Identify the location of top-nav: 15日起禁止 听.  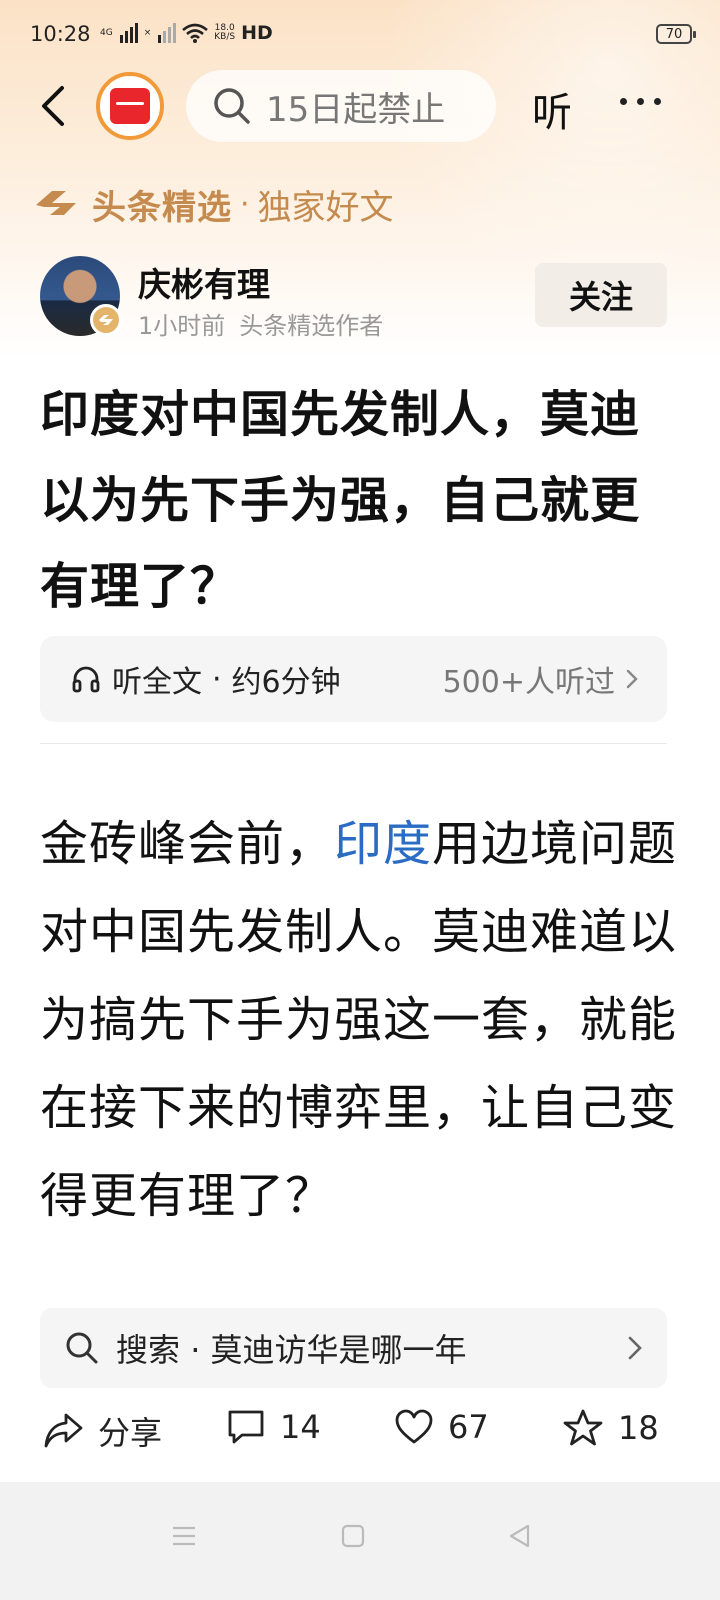
(360, 106).